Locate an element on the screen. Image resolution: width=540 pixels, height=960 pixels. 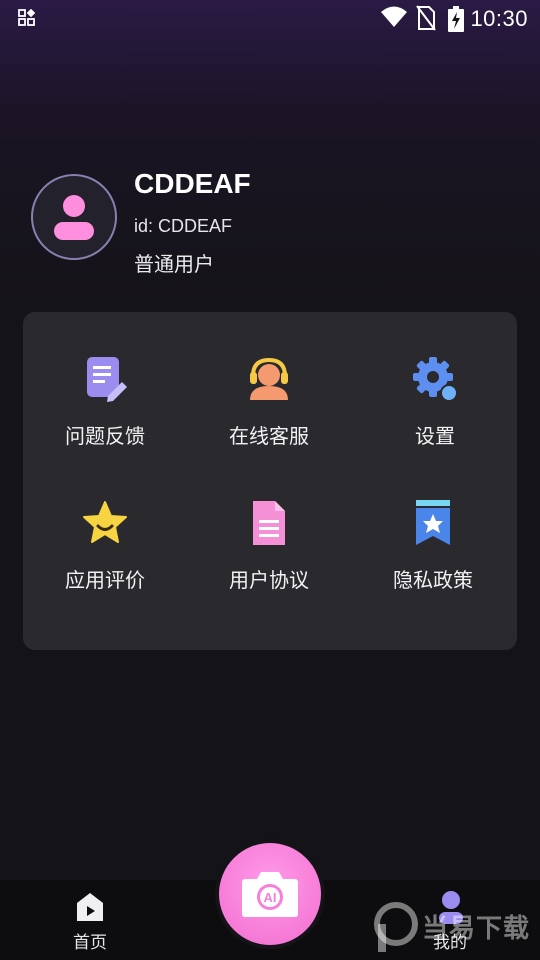
settings-gear-icon is located at coordinates (435, 379).